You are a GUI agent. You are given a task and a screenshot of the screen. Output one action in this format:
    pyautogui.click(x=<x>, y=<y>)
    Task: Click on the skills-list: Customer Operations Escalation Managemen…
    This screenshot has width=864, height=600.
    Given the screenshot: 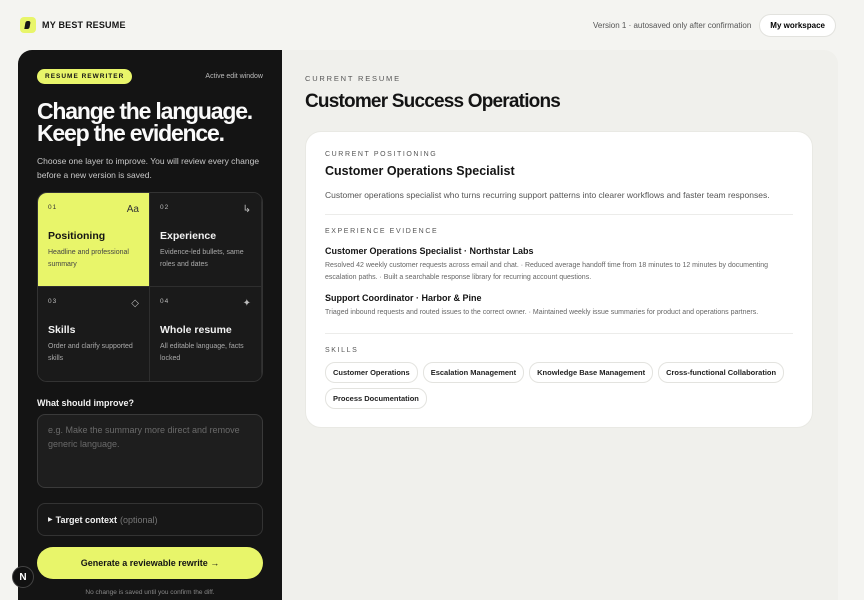 What is the action you would take?
    pyautogui.click(x=560, y=385)
    